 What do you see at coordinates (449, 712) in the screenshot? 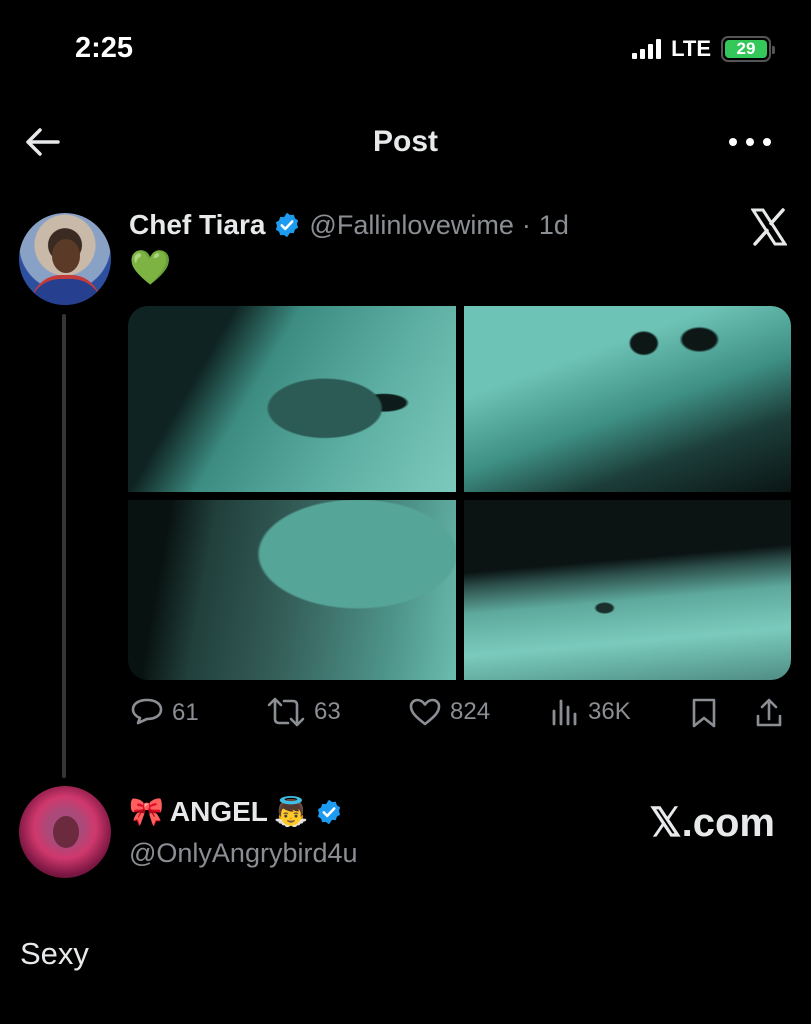
I see `like-button: 824` at bounding box center [449, 712].